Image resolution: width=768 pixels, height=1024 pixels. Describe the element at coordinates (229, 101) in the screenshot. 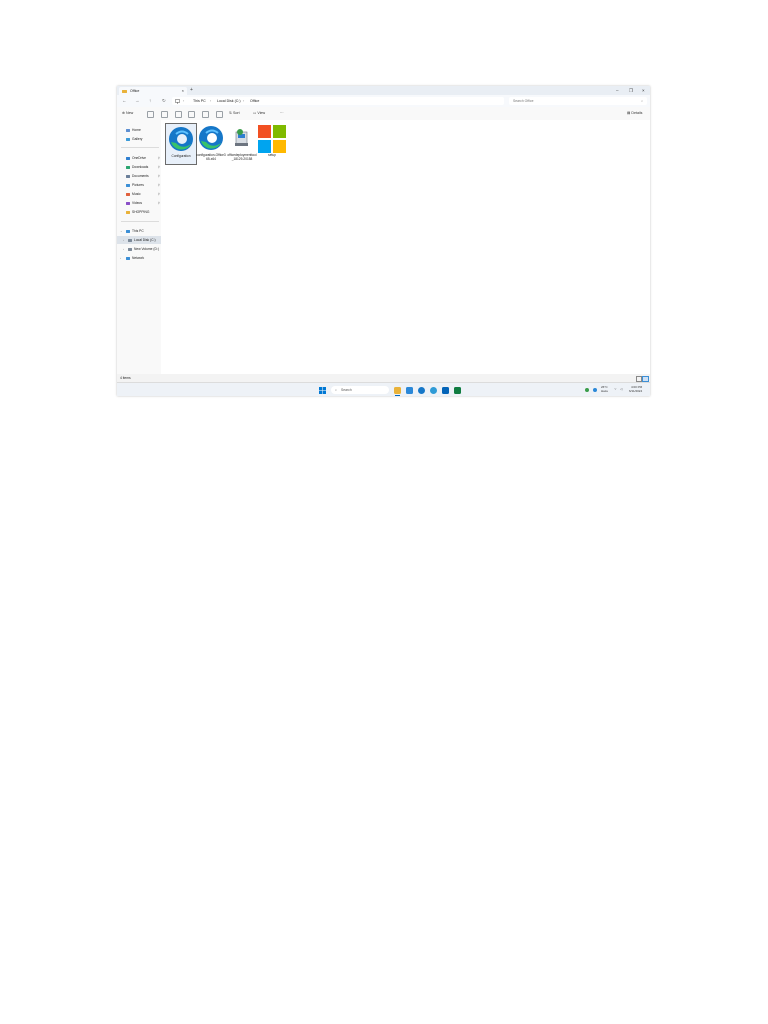

I see `breadcrumb-local-disk: Local Disk (C:)` at that location.